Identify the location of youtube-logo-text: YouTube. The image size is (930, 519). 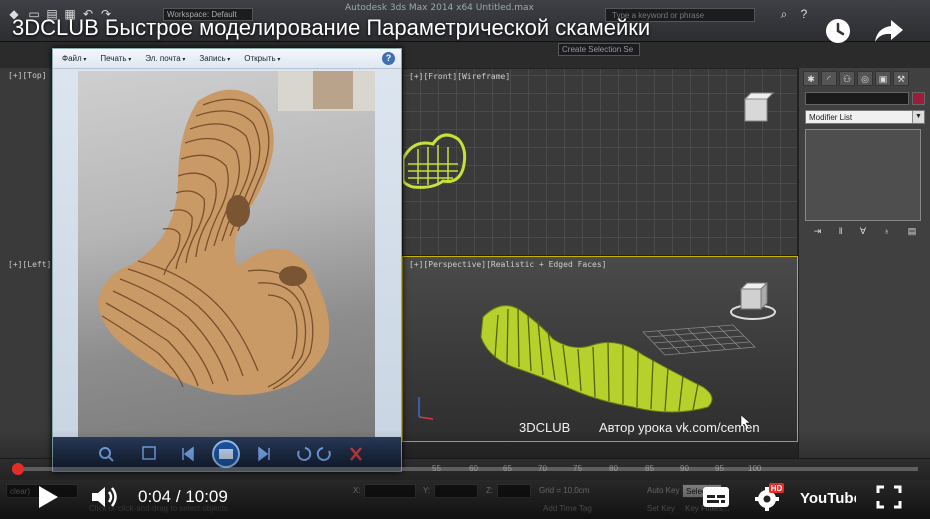
(828, 498).